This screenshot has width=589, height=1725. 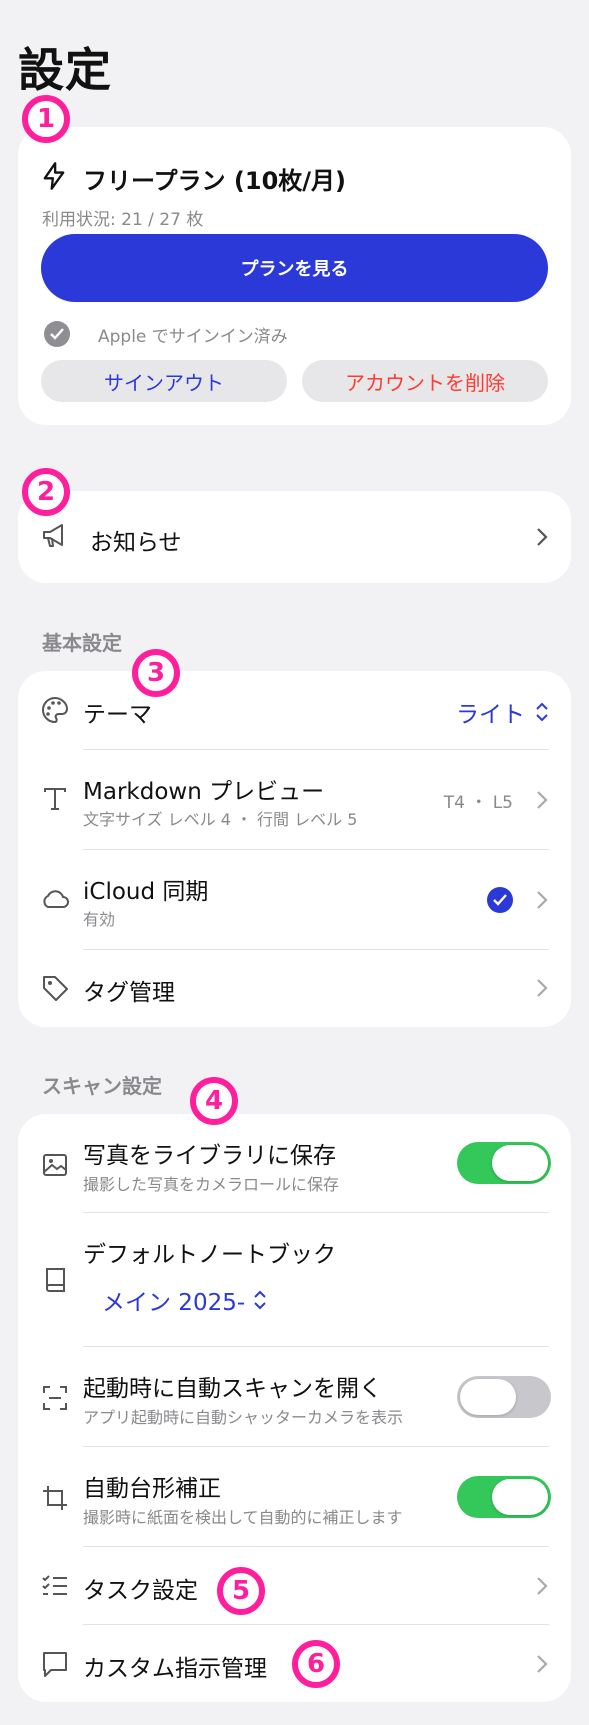 What do you see at coordinates (156, 673) in the screenshot?
I see `annotation-badge-3: 3` at bounding box center [156, 673].